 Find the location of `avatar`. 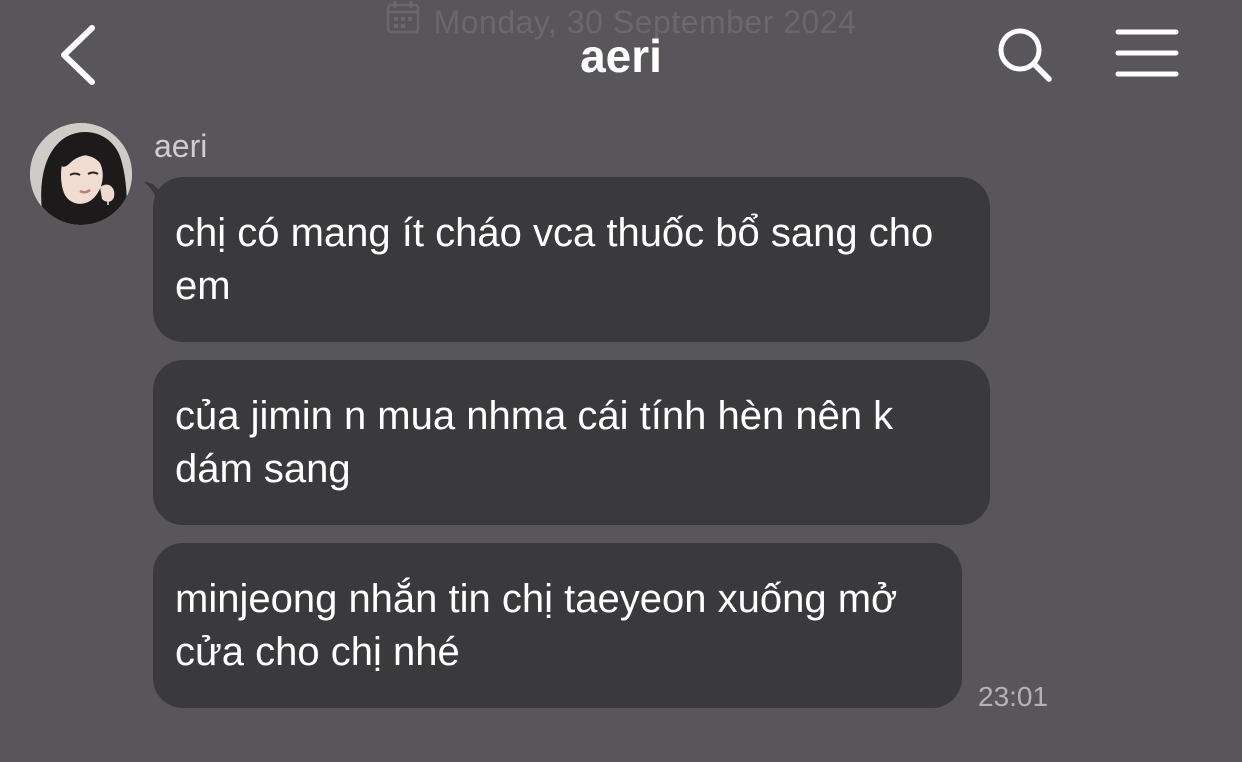

avatar is located at coordinates (81, 174).